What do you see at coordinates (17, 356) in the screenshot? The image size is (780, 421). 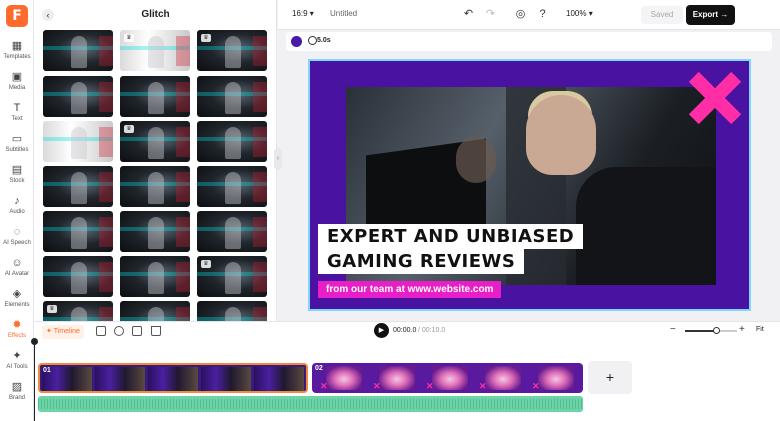 I see `ai-tools-icon: ✦` at bounding box center [17, 356].